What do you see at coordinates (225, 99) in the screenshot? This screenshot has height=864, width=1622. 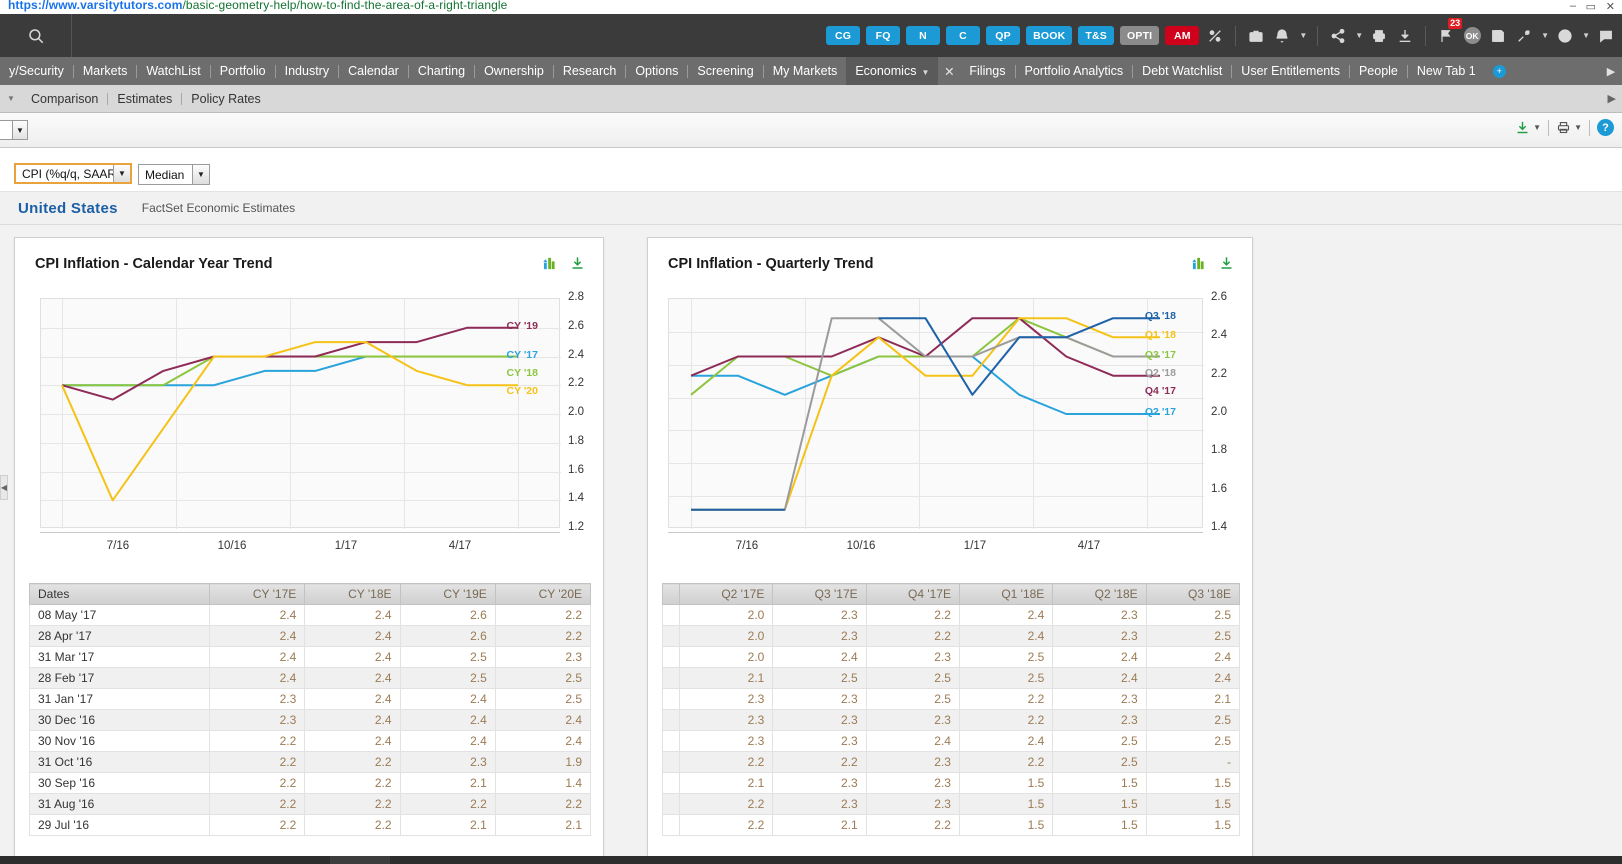 I see `subnav-item-policy-rates: Policy Rates` at bounding box center [225, 99].